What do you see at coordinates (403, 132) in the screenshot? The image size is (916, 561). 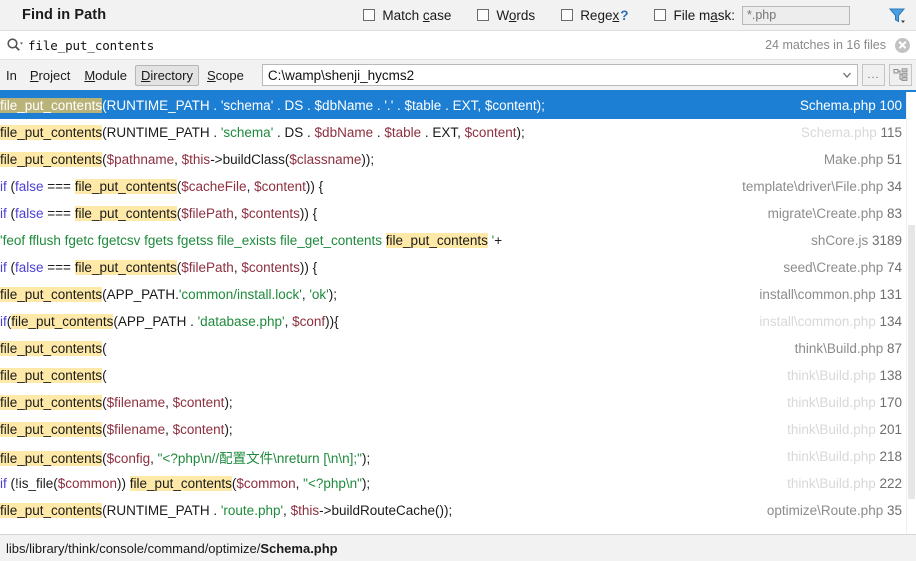 I see `code-token: $table` at bounding box center [403, 132].